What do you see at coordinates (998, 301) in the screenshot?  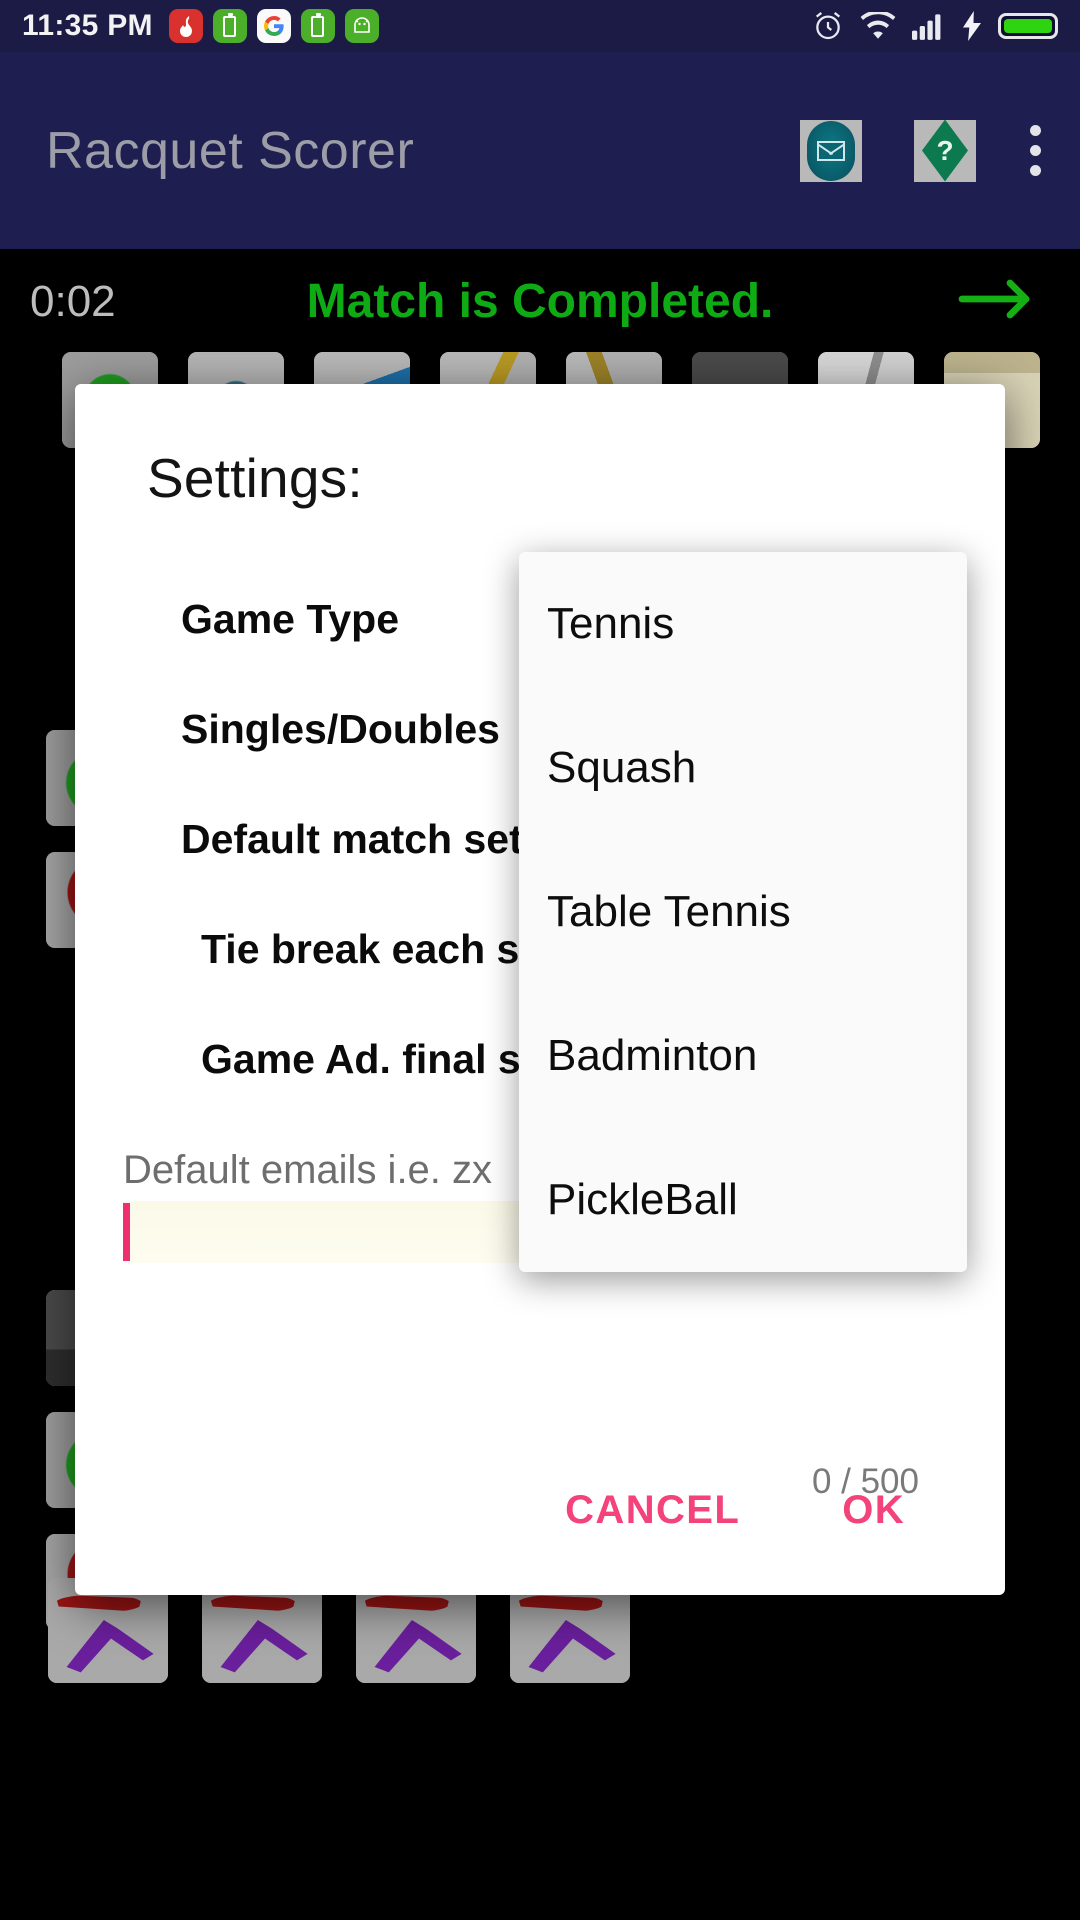 I see `arrow-right-icon` at bounding box center [998, 301].